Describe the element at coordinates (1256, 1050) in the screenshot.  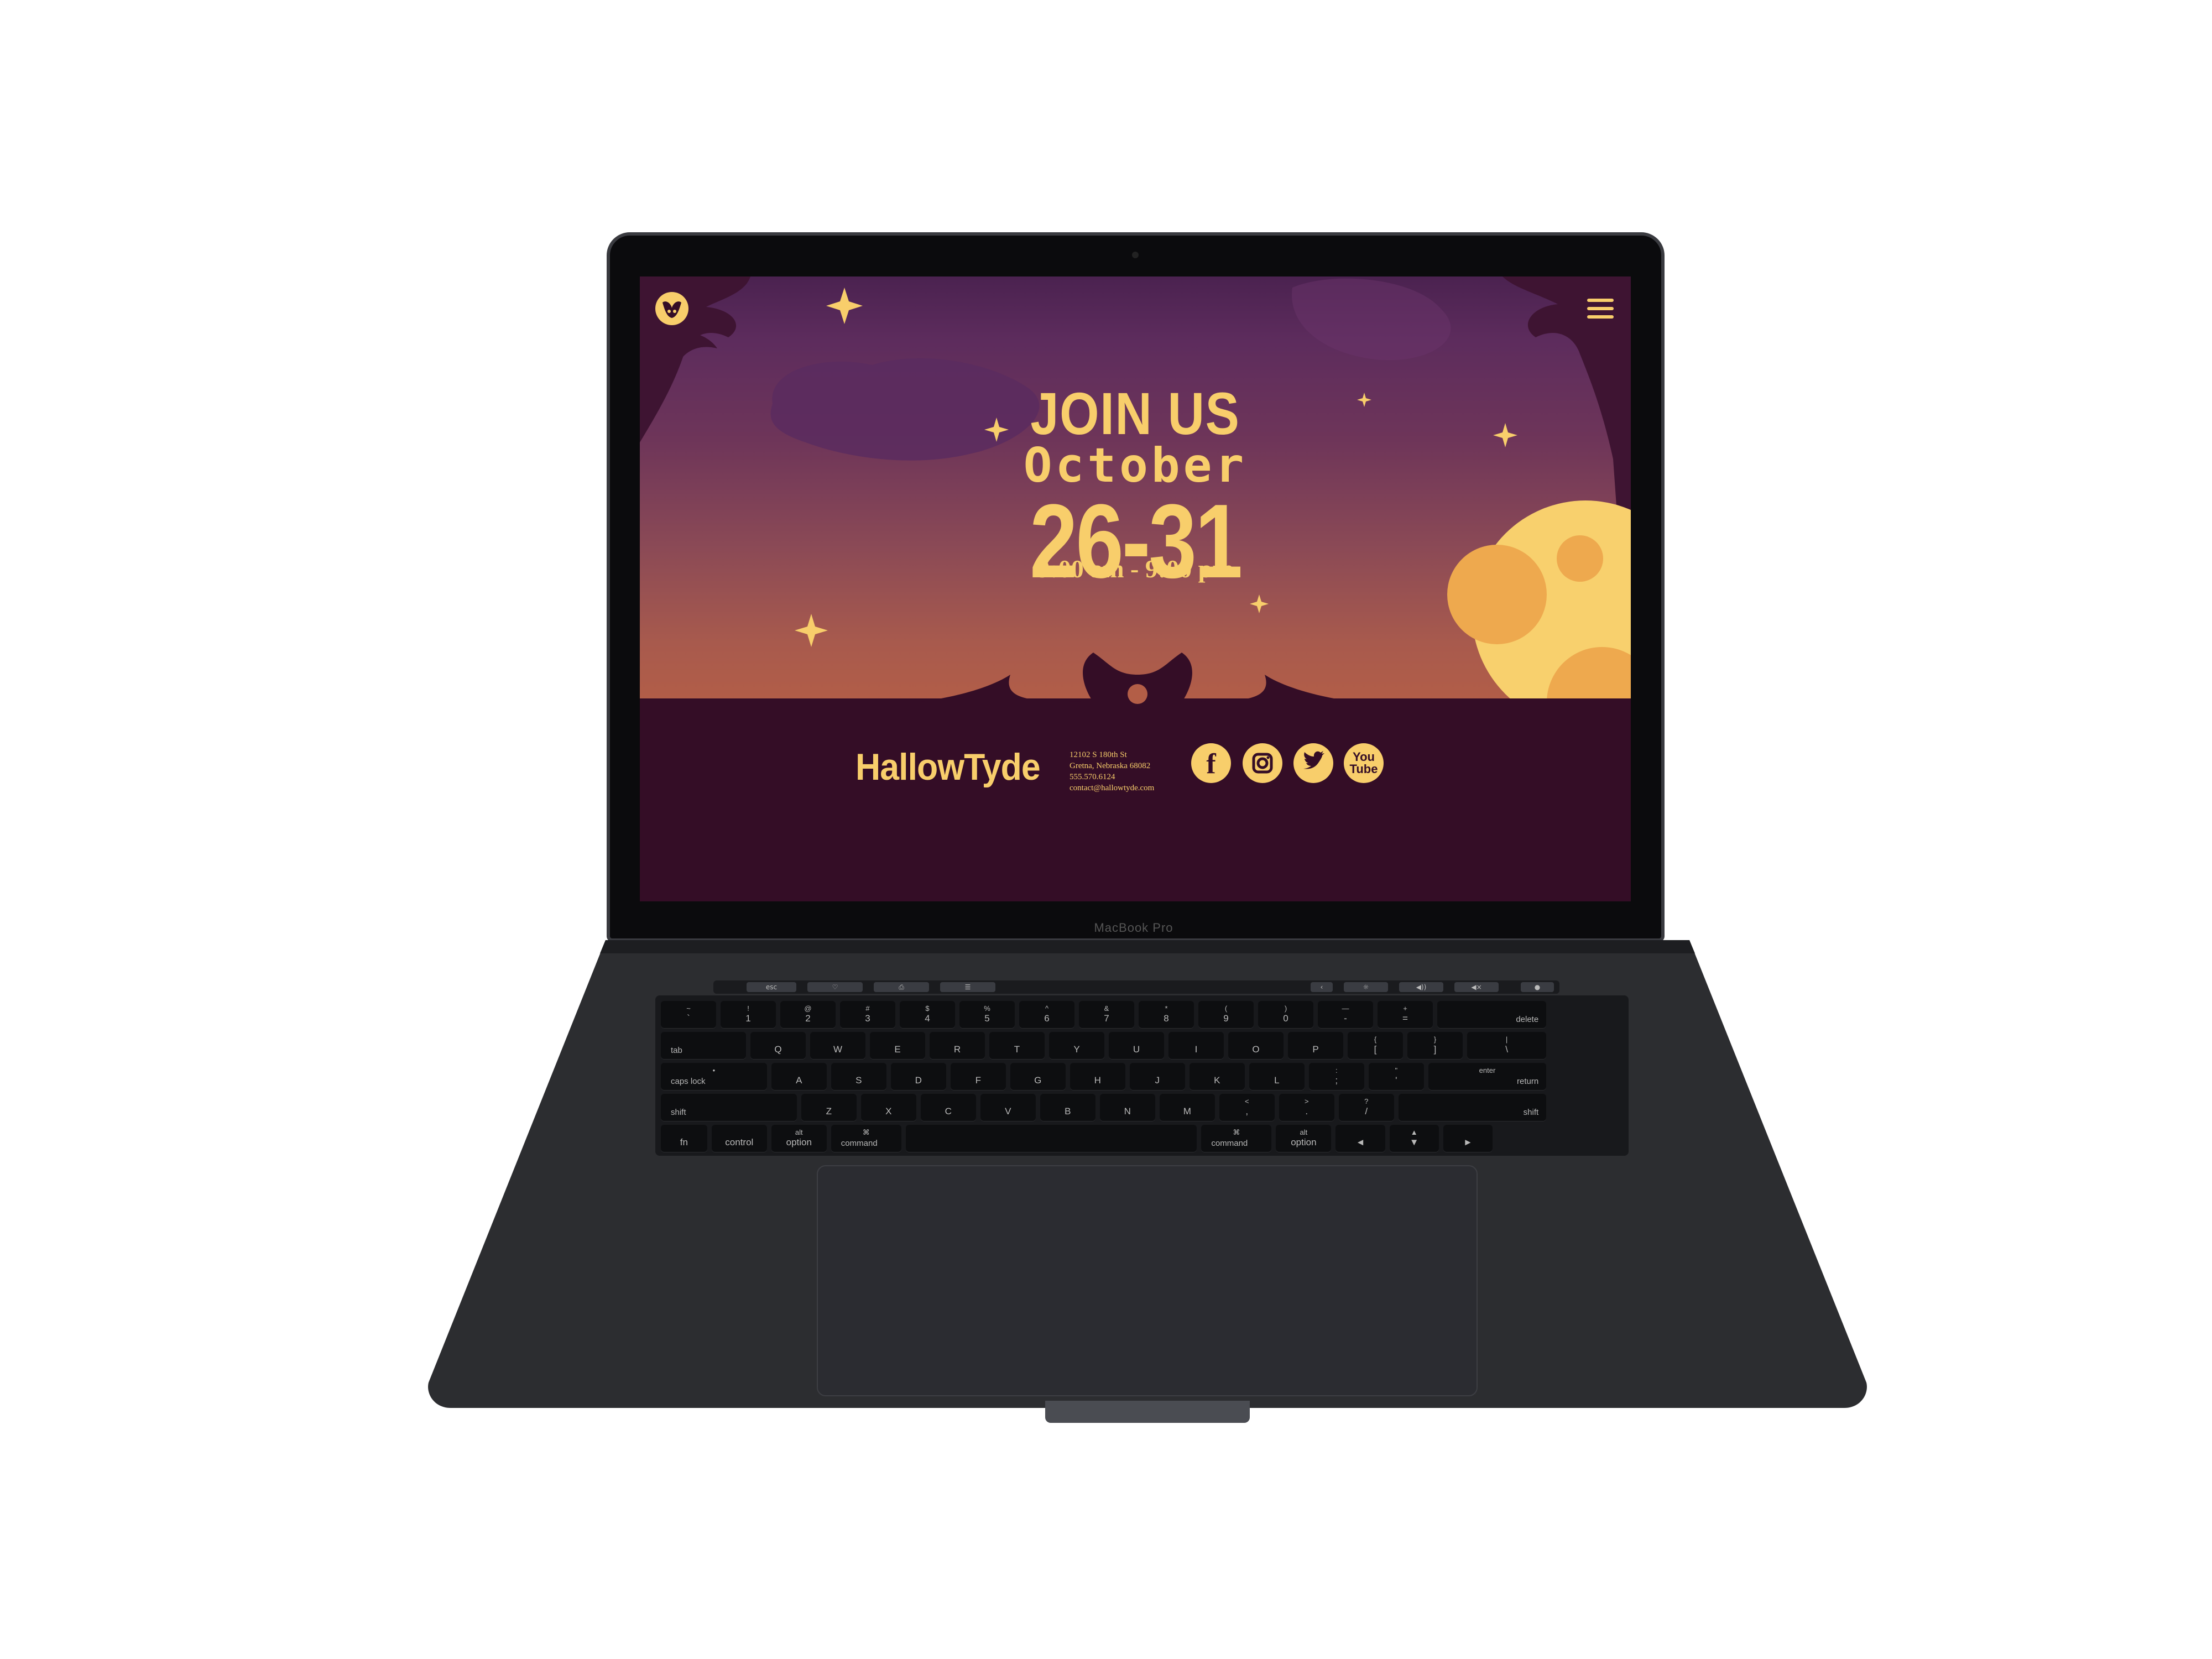
I see `key-label: O` at that location.